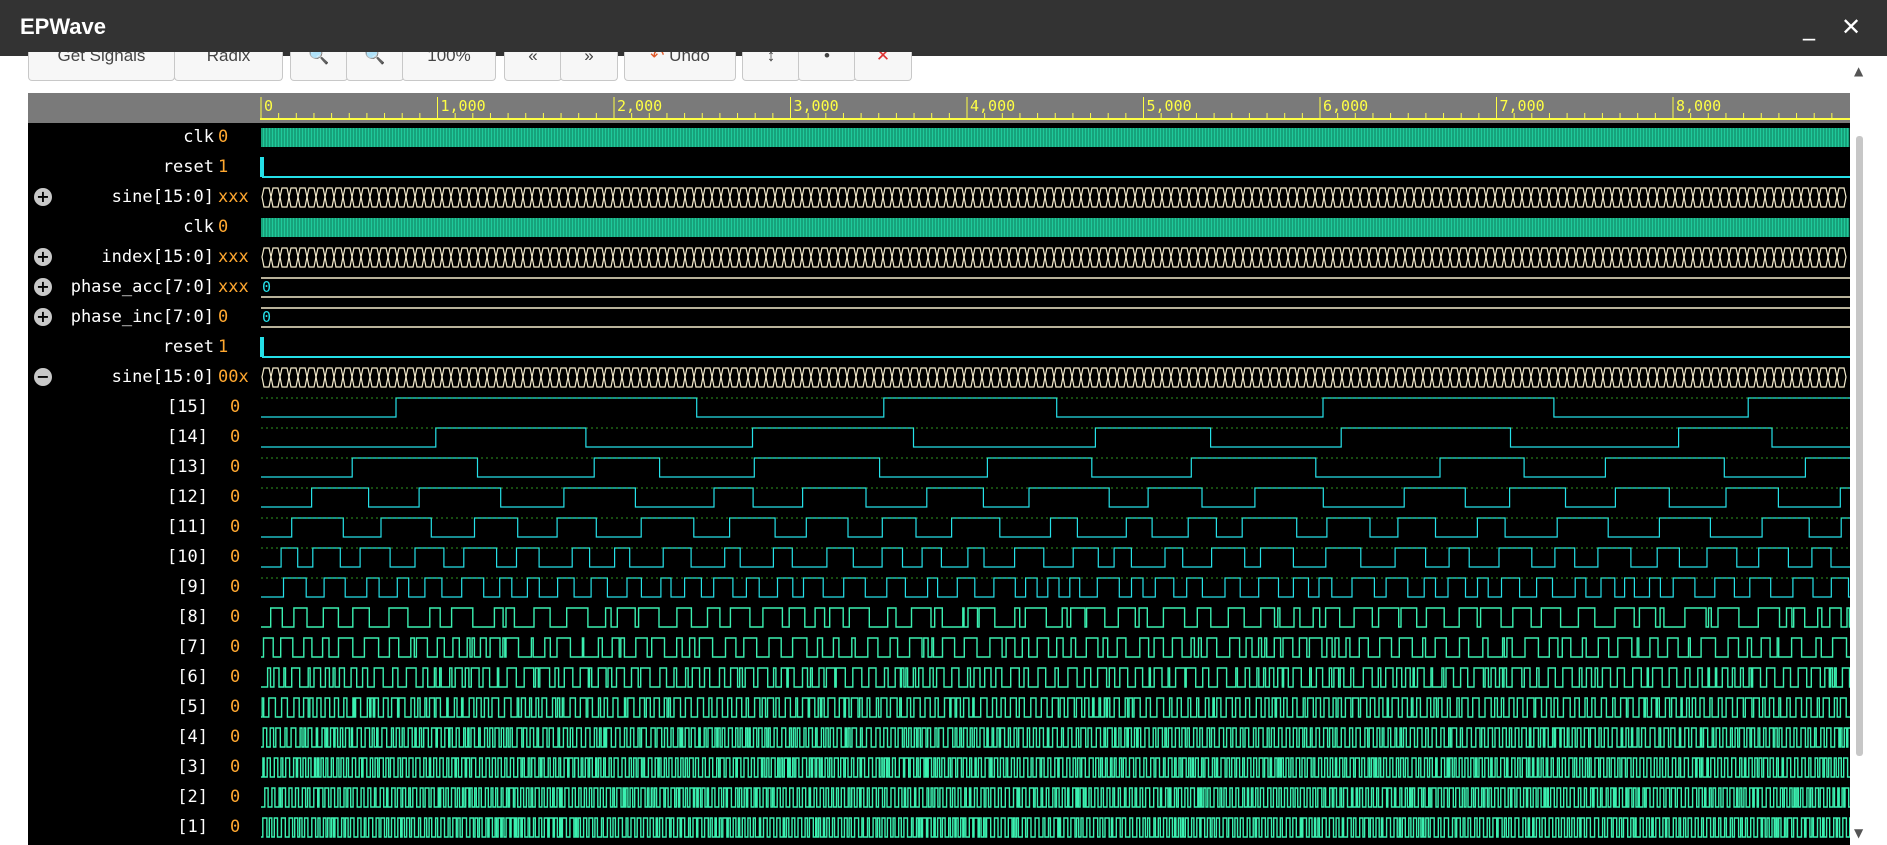 The width and height of the screenshot is (1887, 845). Describe the element at coordinates (187, 437) in the screenshot. I see `signal-name: [14]` at that location.